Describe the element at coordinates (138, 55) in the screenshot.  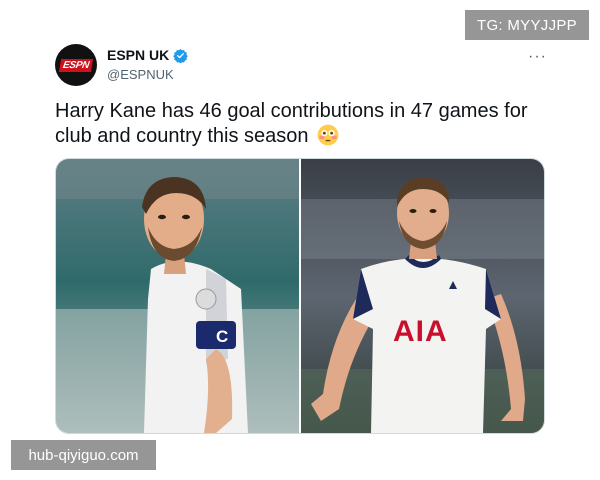
I see `author-display-name: ESPN UK` at that location.